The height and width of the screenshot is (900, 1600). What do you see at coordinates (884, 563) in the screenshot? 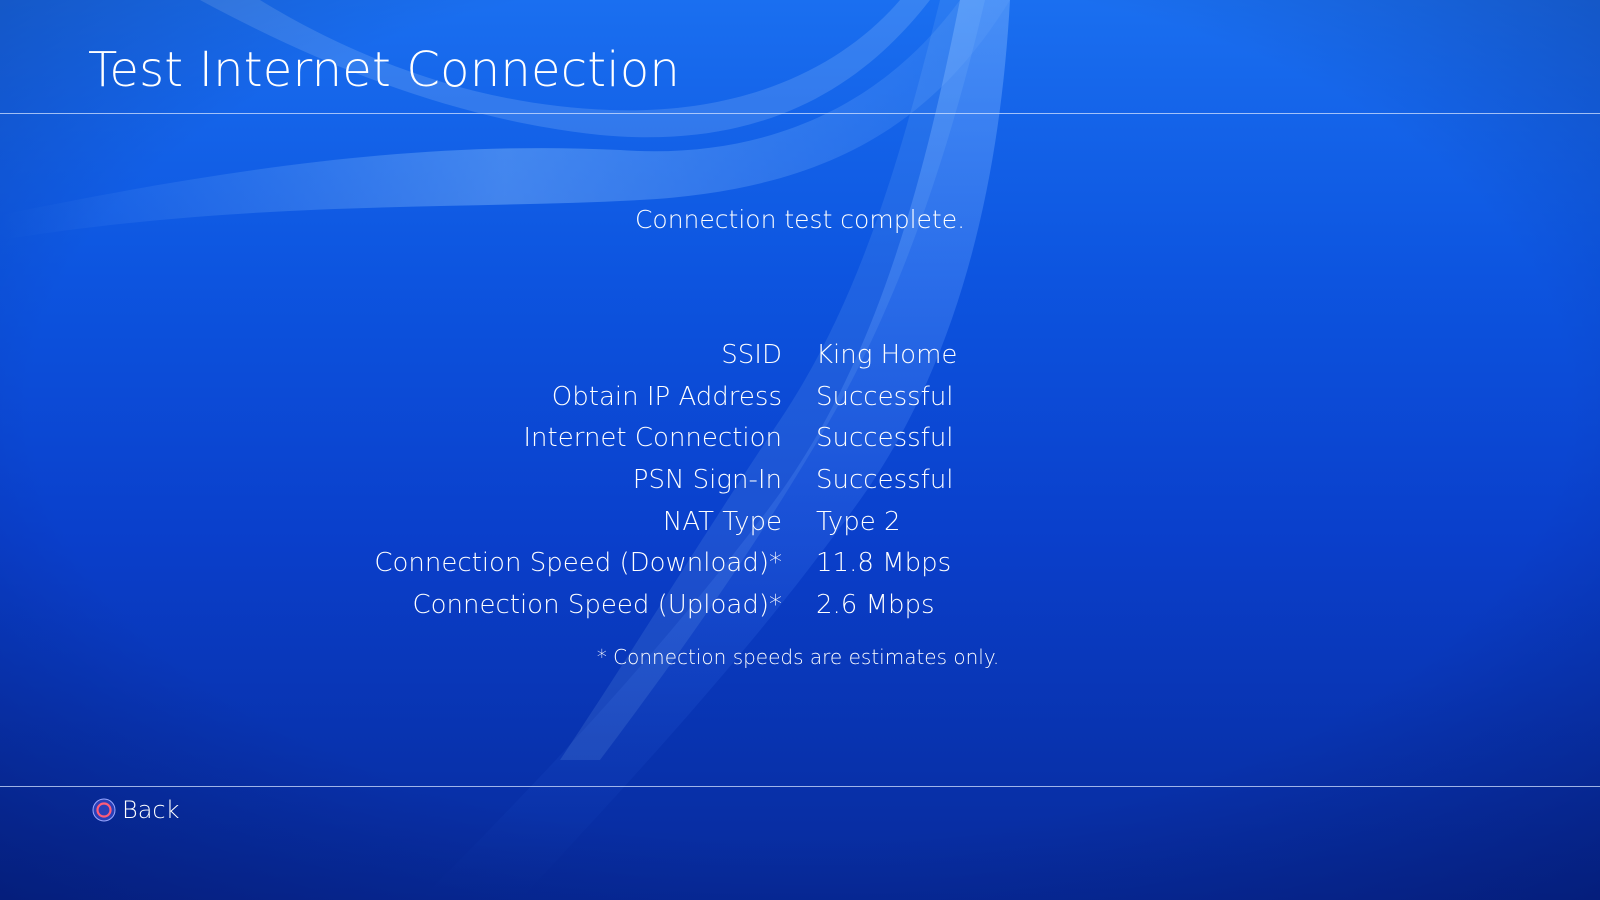
I see `result-value: 11.8 Mbps` at bounding box center [884, 563].